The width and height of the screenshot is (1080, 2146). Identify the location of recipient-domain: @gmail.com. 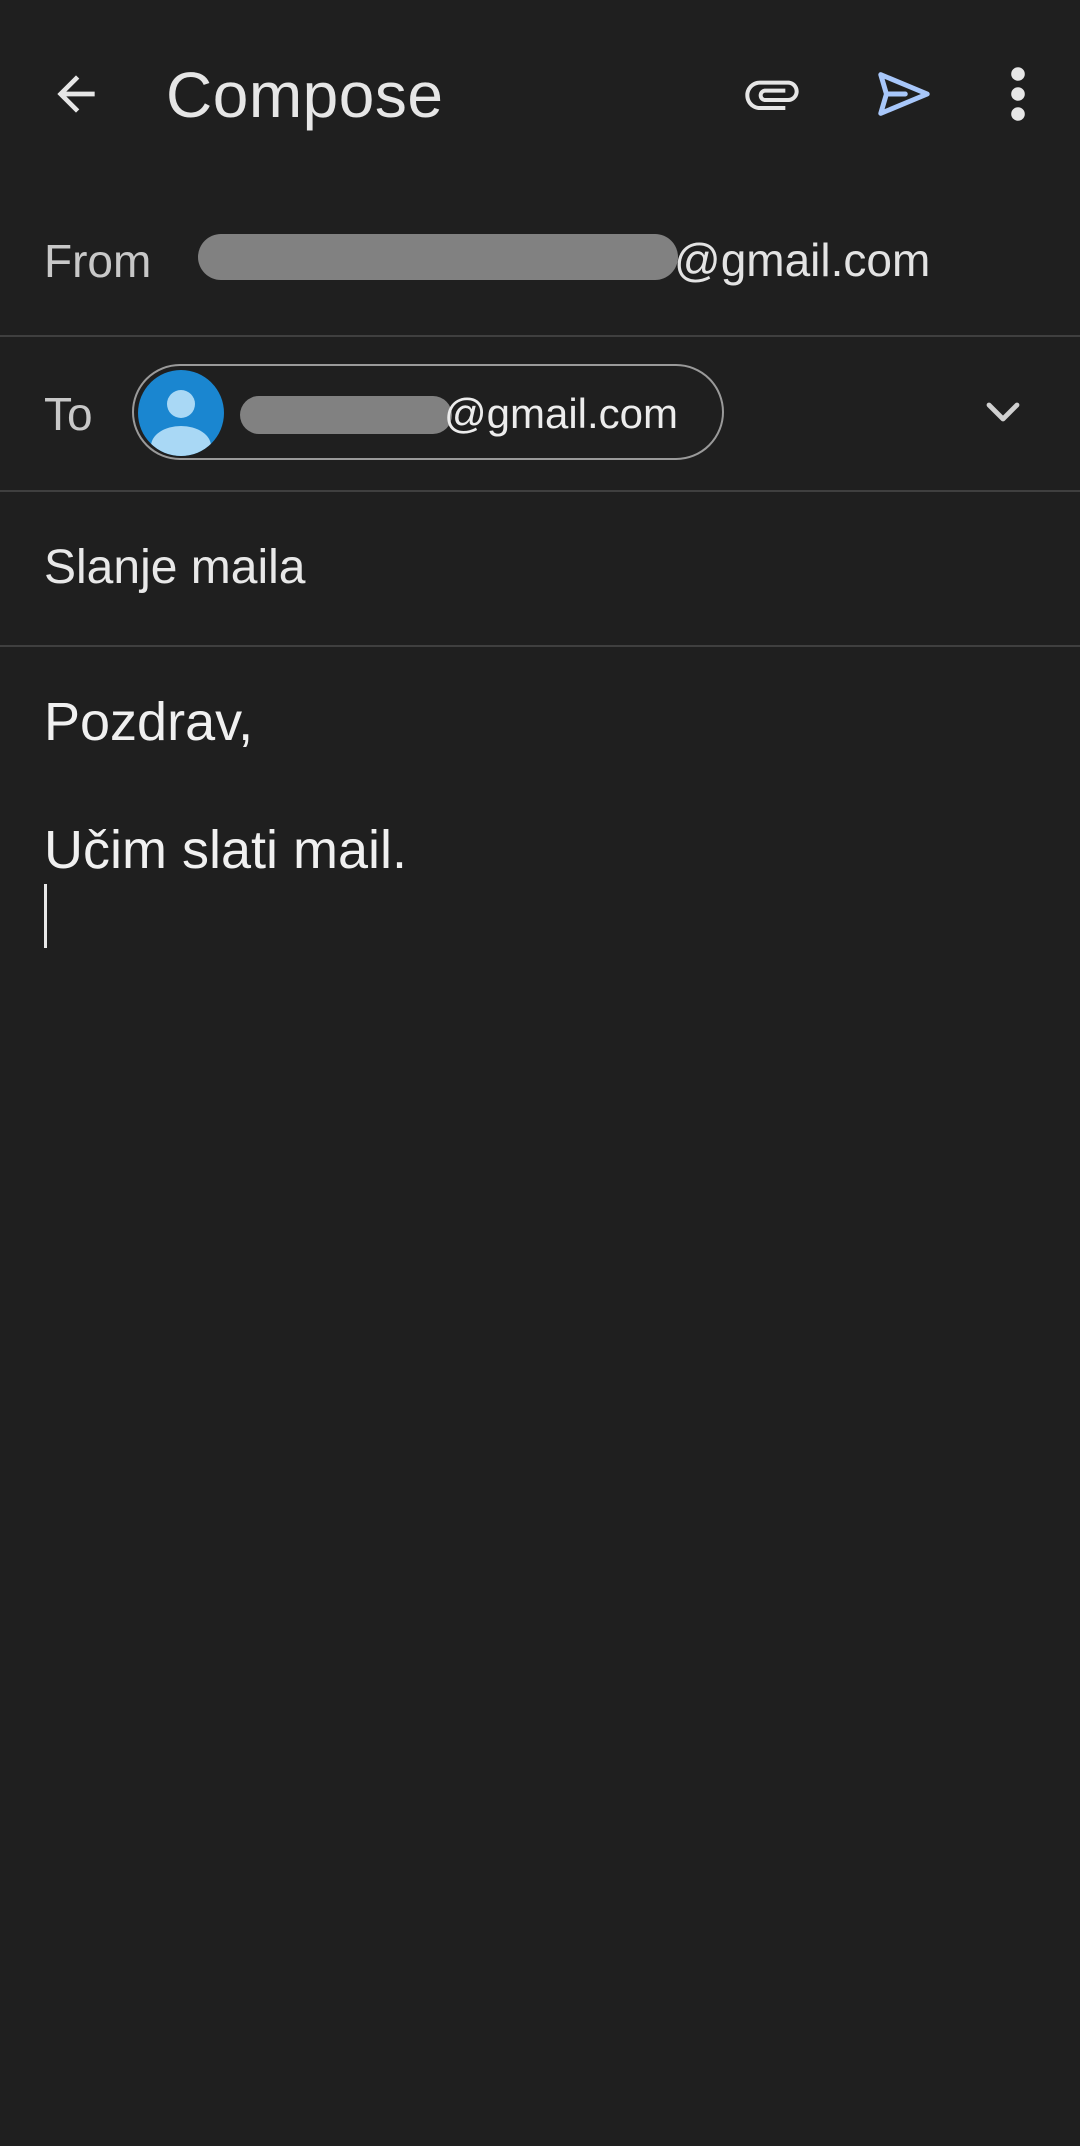
(561, 413).